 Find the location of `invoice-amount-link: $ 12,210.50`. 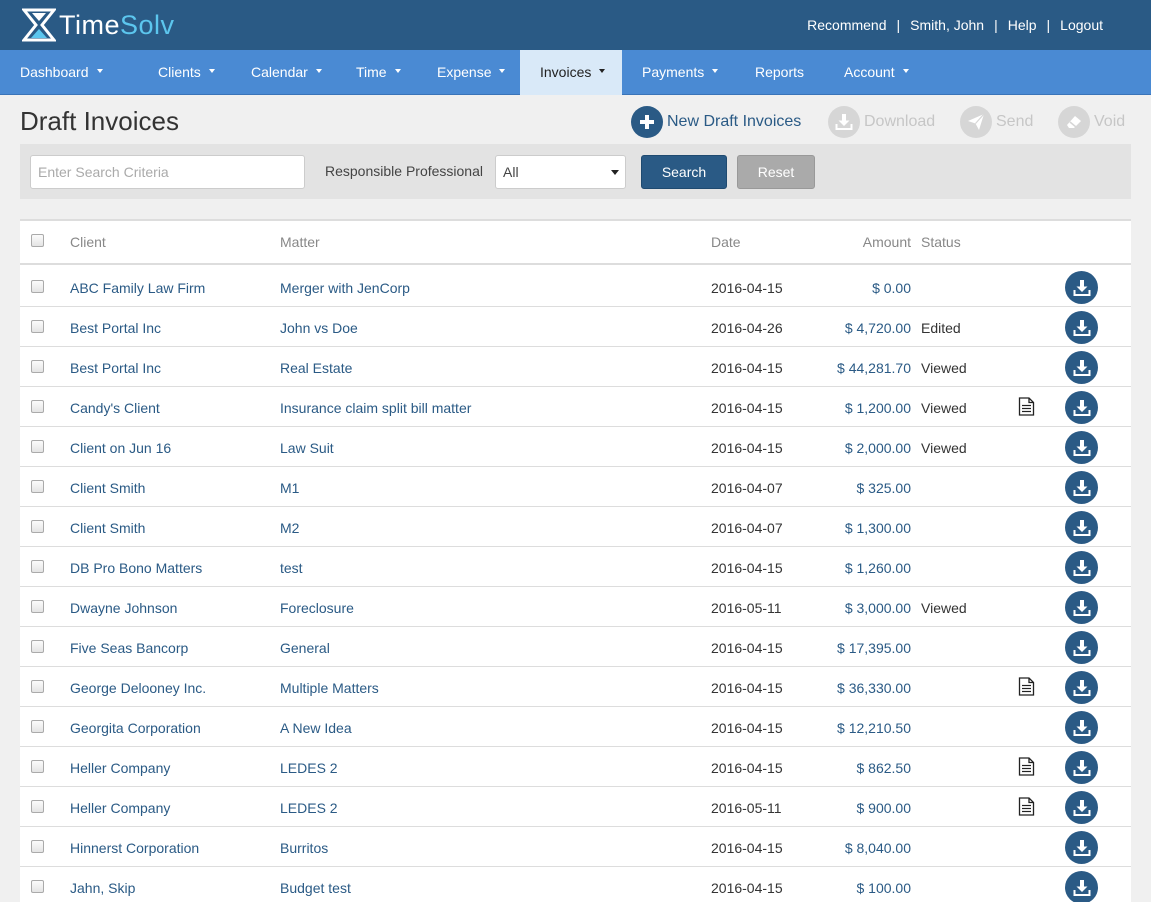

invoice-amount-link: $ 12,210.50 is located at coordinates (874, 728).